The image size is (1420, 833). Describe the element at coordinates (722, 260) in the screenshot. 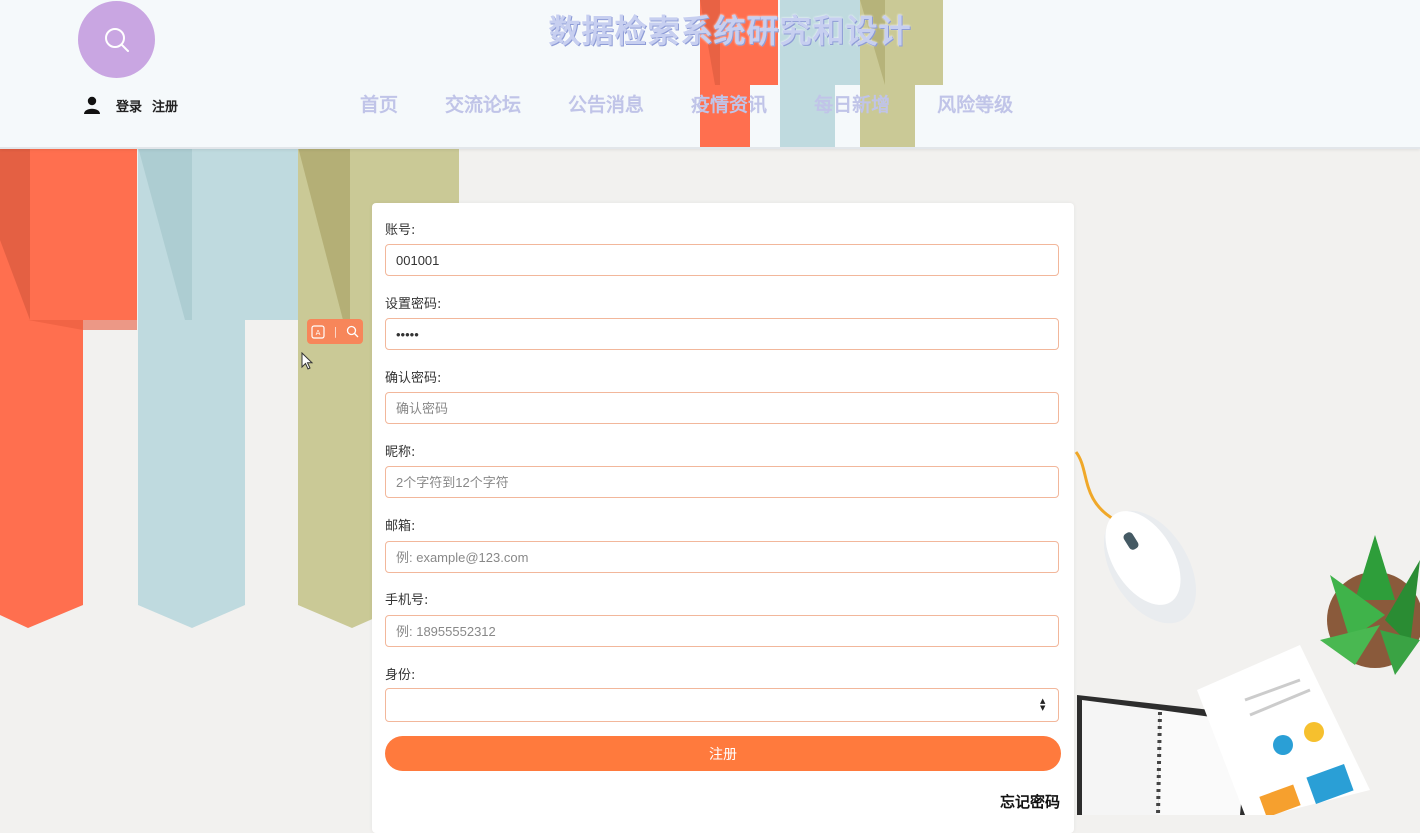

I see `account-input` at that location.